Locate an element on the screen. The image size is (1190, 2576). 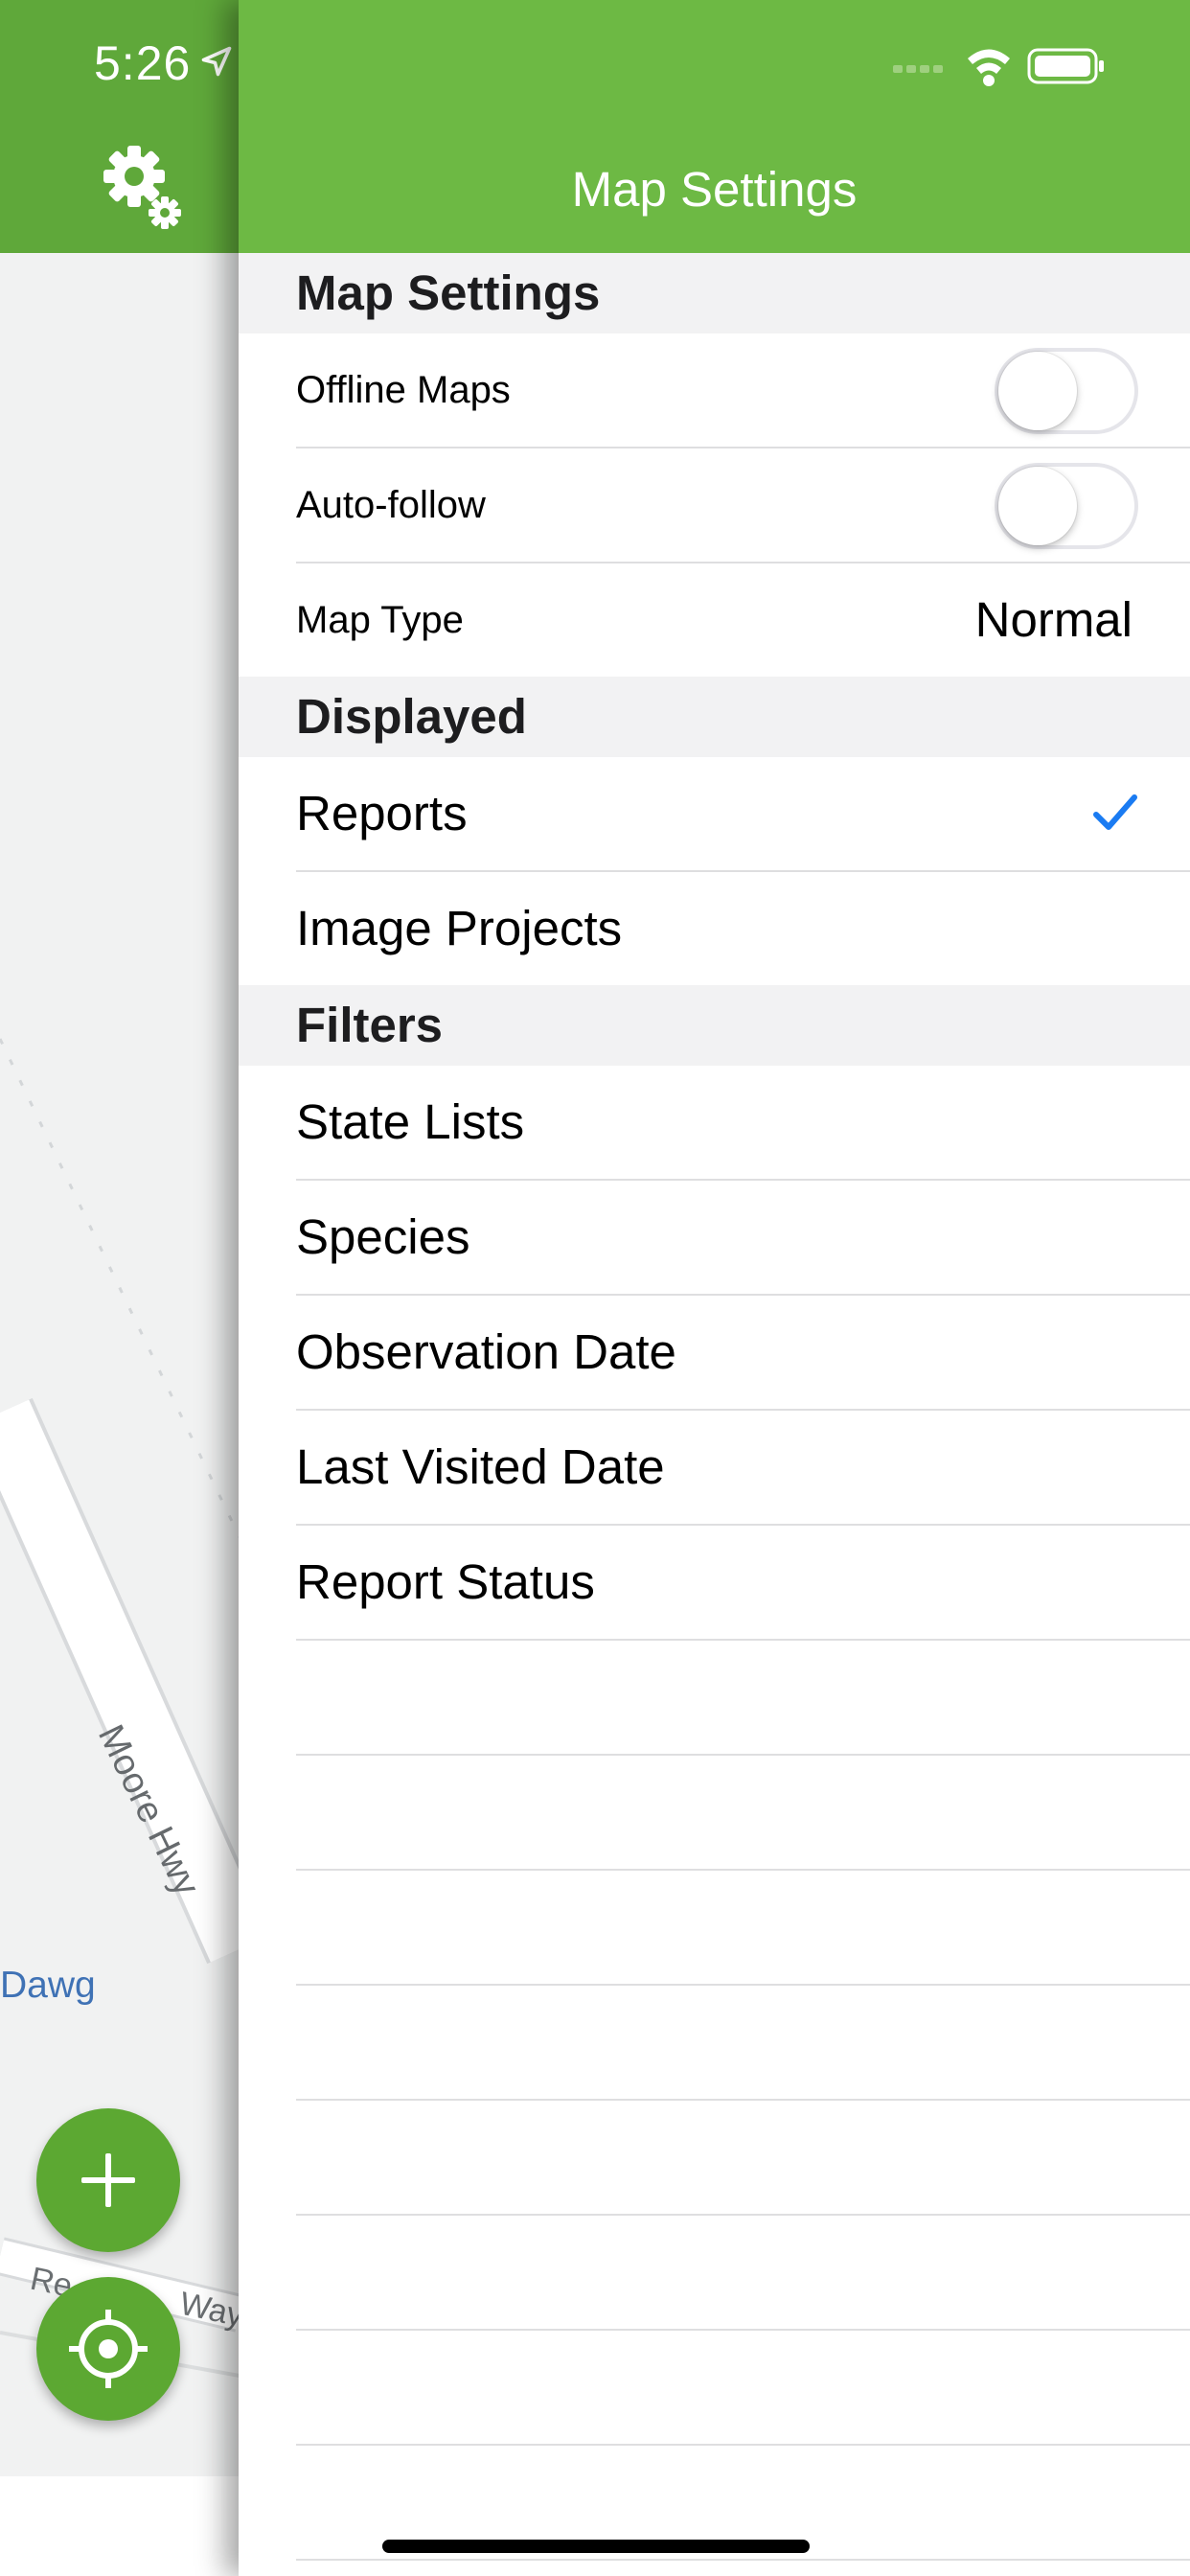
row-label: Image Projects is located at coordinates (460, 928).